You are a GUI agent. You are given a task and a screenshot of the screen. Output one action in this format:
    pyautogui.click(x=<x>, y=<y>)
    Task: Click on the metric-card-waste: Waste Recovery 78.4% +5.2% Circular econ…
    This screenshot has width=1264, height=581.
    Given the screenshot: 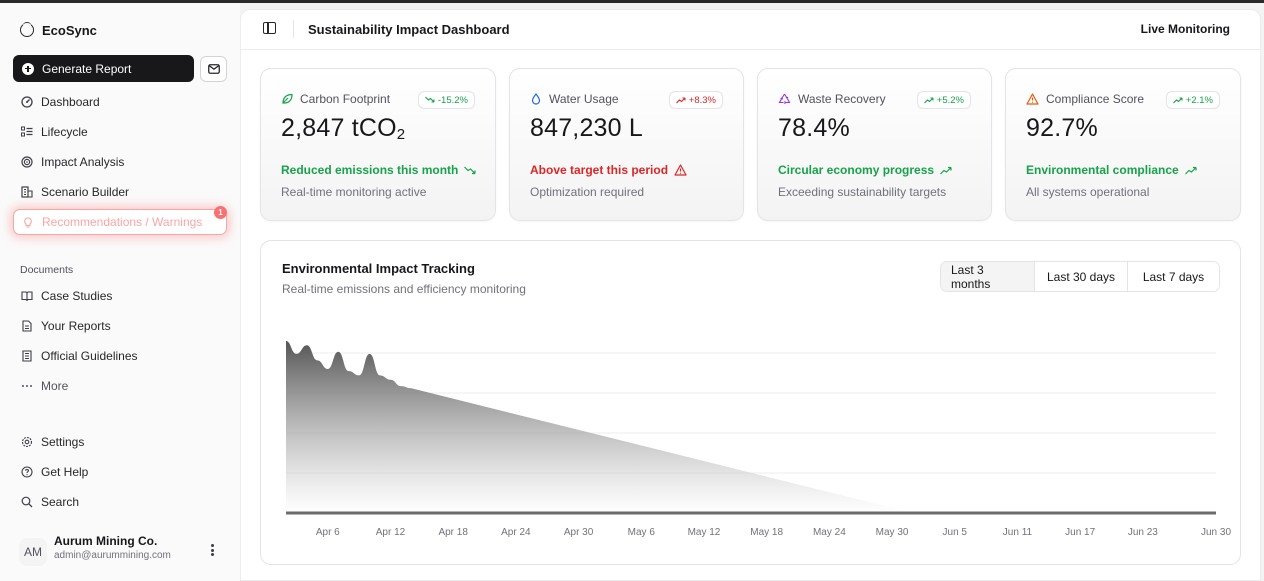 What is the action you would take?
    pyautogui.click(x=874, y=144)
    